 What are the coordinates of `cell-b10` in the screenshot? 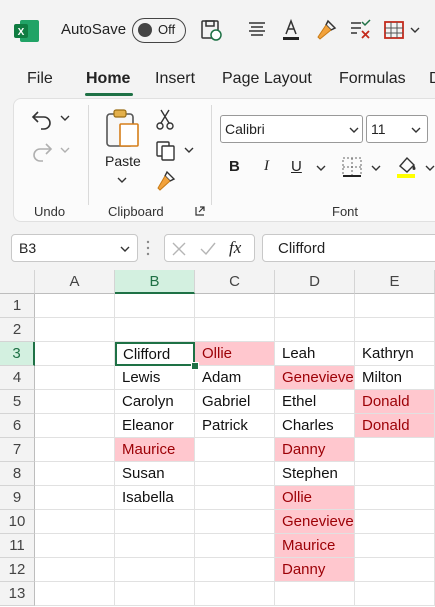 It's located at (155, 522).